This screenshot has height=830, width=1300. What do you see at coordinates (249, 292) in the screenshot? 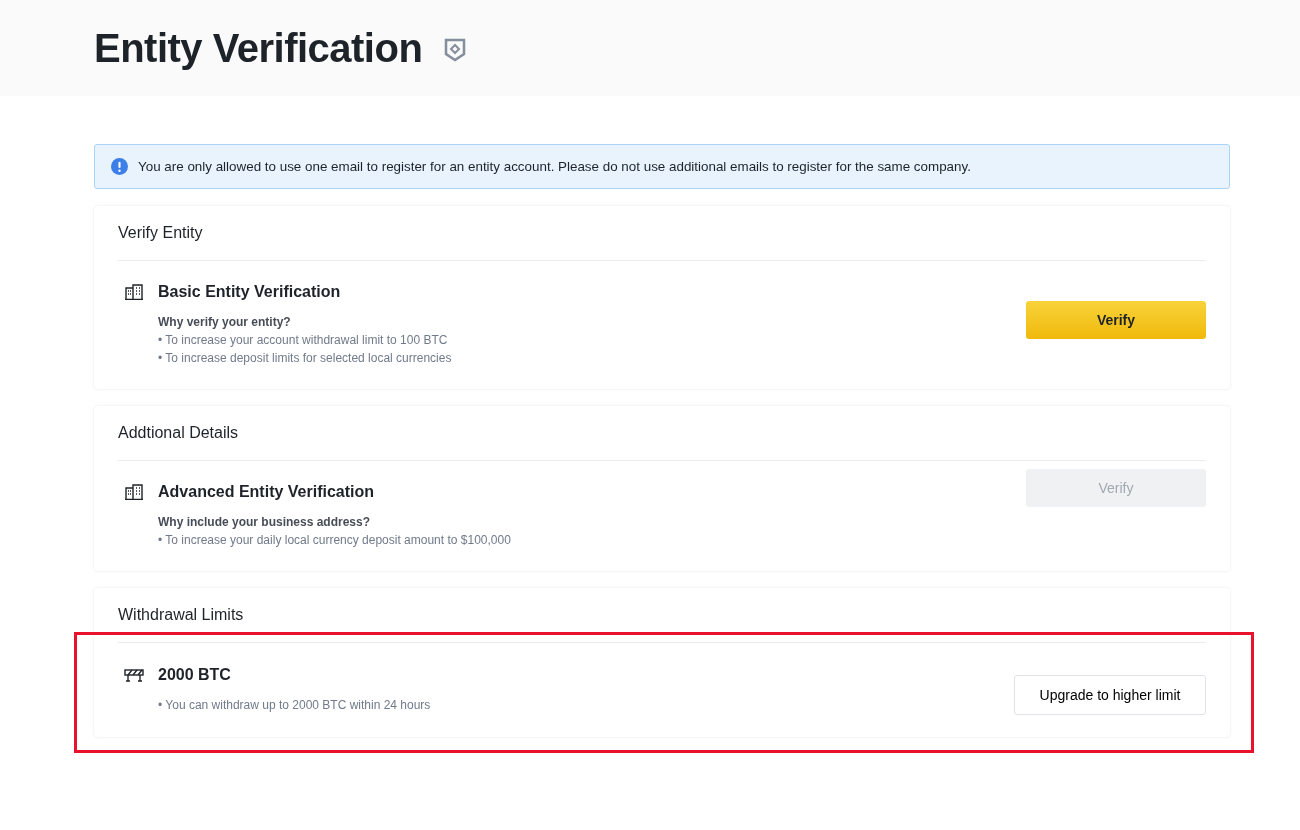
I see `item-title: Basic Entity Verification` at bounding box center [249, 292].